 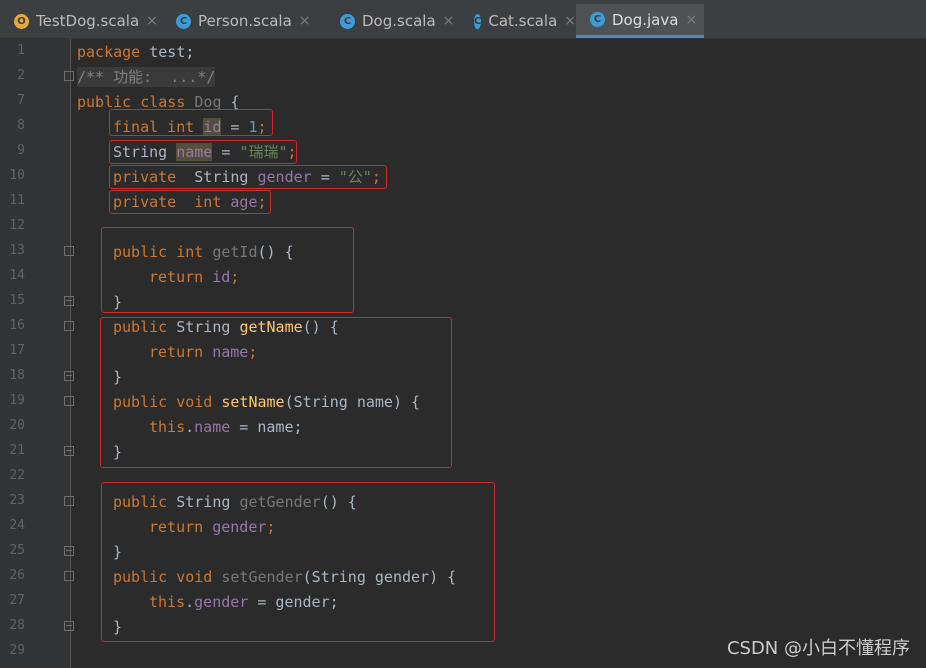 I want to click on tab-label: Cat.scala, so click(x=523, y=21).